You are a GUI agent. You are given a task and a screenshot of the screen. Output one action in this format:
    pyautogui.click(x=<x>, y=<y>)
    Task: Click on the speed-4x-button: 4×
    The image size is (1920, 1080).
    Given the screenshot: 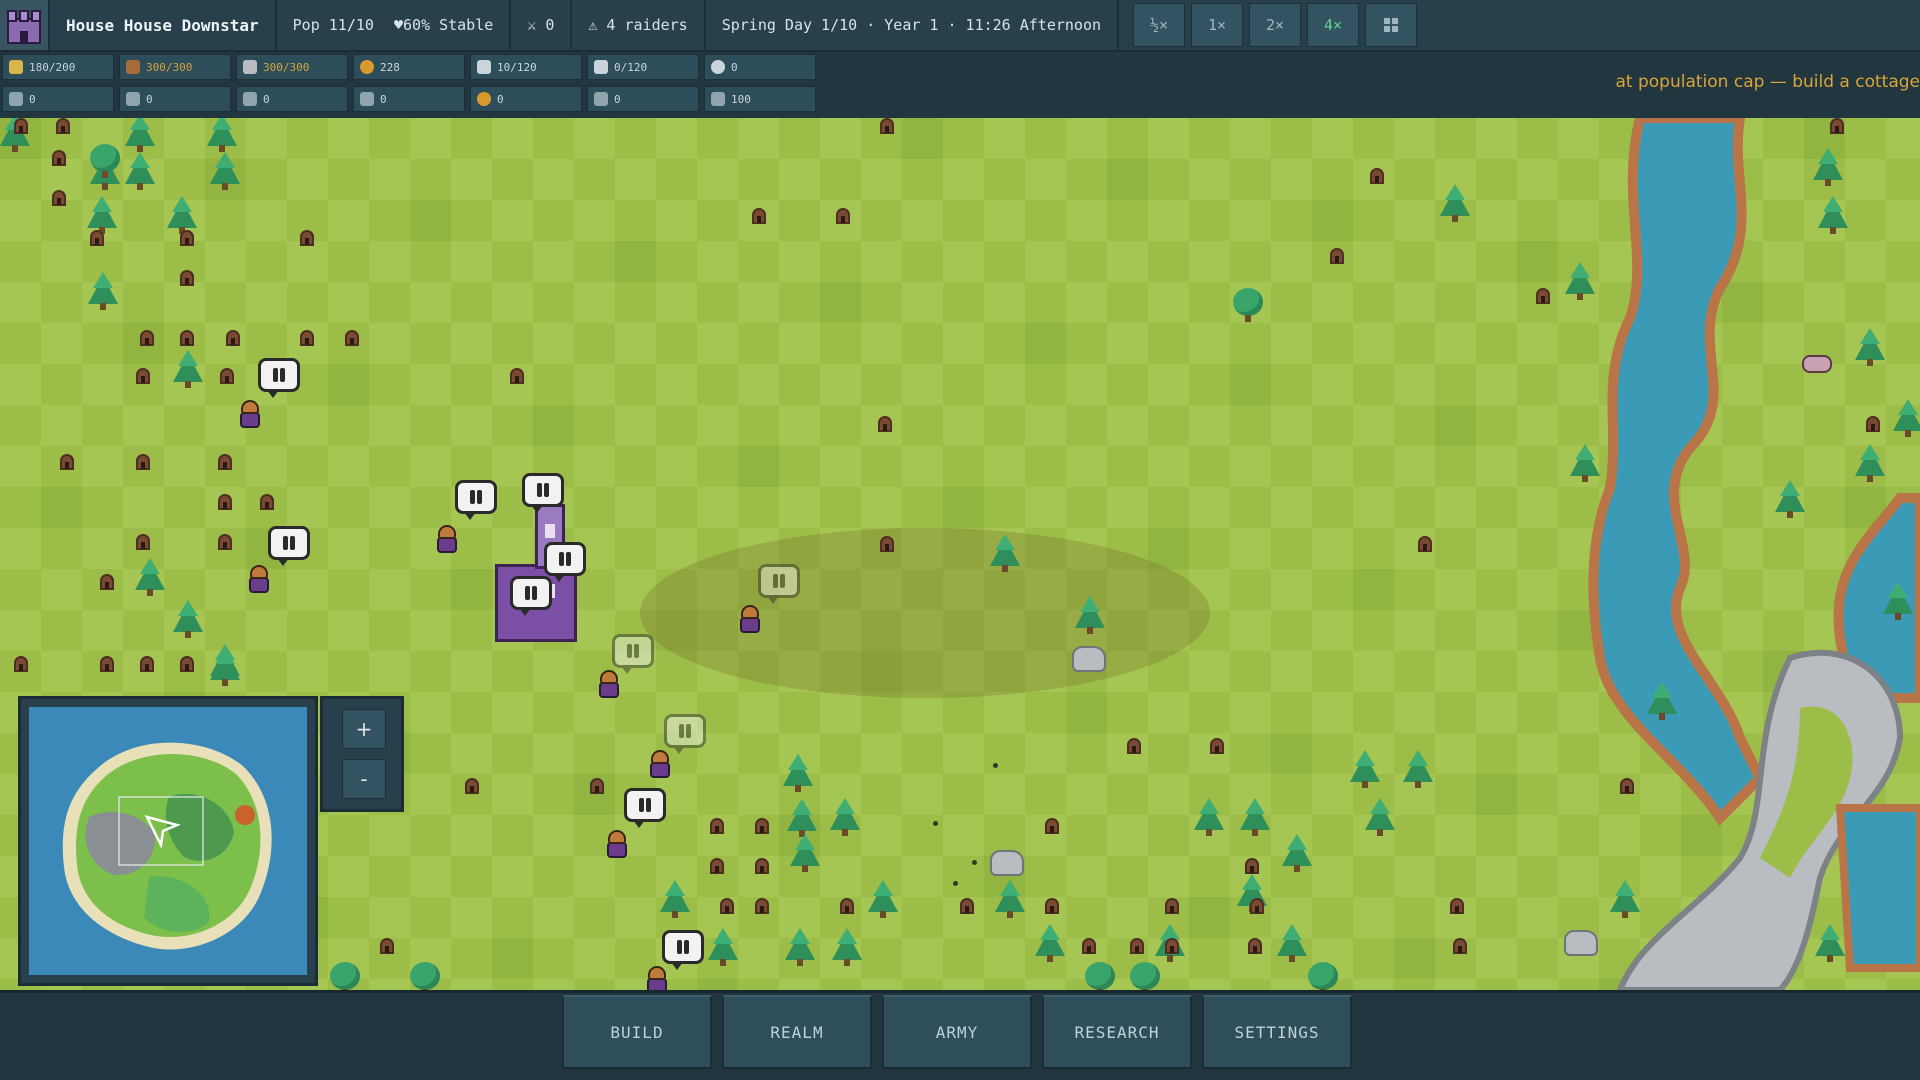 What is the action you would take?
    pyautogui.click(x=1333, y=25)
    